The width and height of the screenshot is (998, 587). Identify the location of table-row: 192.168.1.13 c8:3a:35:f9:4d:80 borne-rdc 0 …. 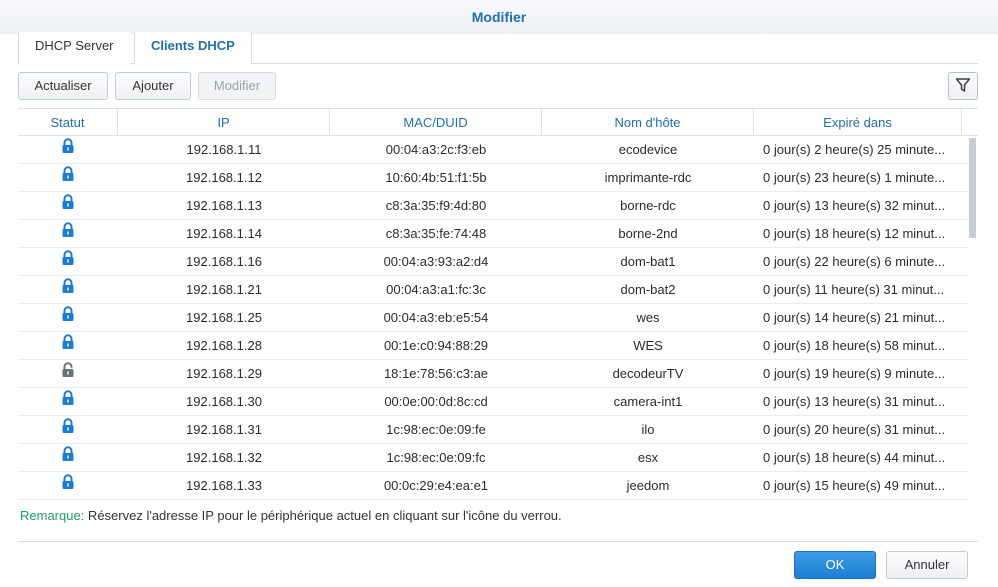
(498, 206).